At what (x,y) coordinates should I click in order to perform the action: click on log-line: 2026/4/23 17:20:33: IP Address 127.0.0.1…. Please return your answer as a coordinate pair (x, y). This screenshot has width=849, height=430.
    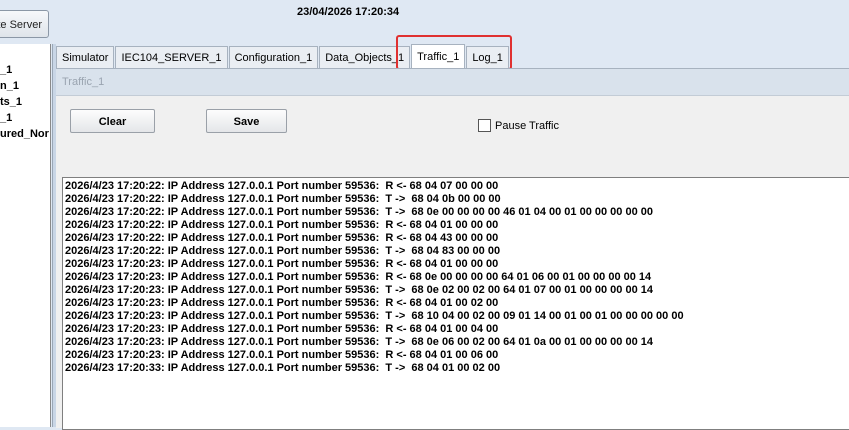
    Looking at the image, I should click on (283, 368).